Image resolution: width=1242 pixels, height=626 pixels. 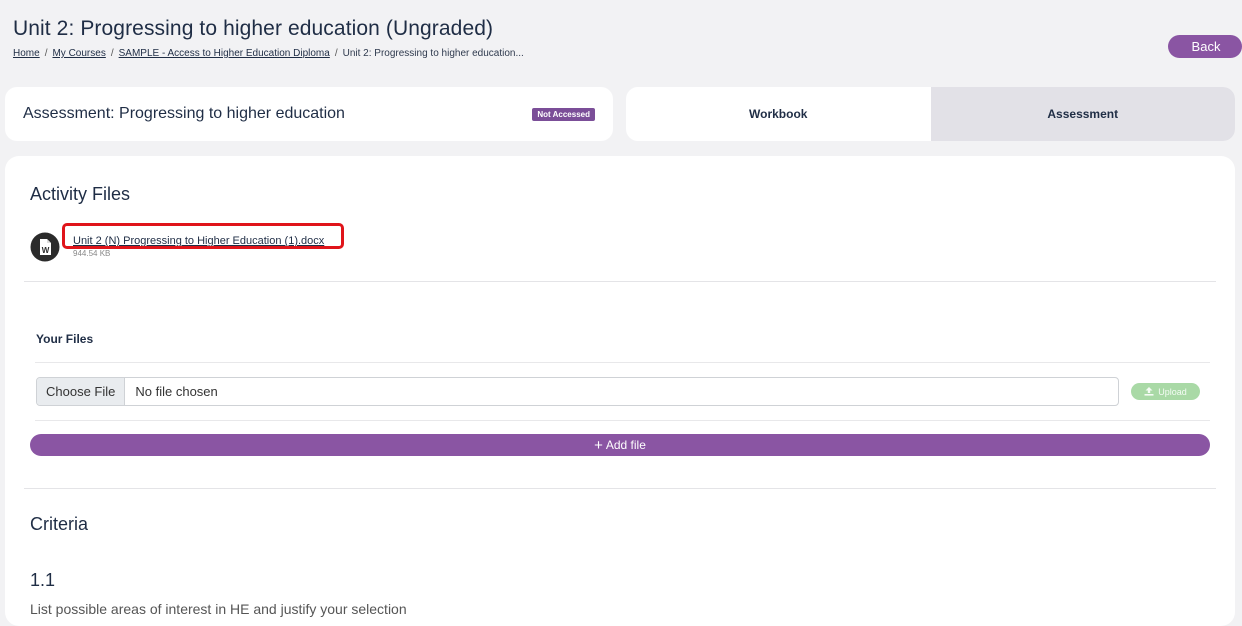 What do you see at coordinates (43, 580) in the screenshot?
I see `criteria-number: 1.1` at bounding box center [43, 580].